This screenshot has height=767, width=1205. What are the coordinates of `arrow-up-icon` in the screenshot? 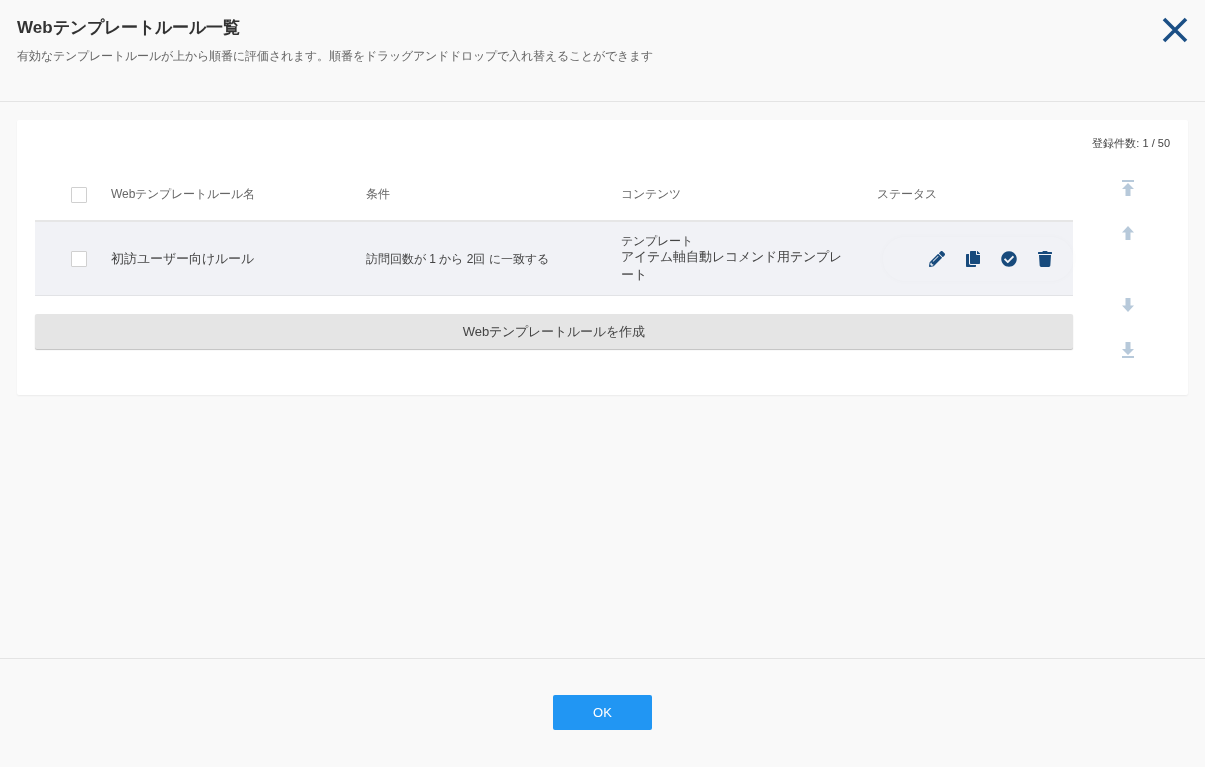 It's located at (1127, 233).